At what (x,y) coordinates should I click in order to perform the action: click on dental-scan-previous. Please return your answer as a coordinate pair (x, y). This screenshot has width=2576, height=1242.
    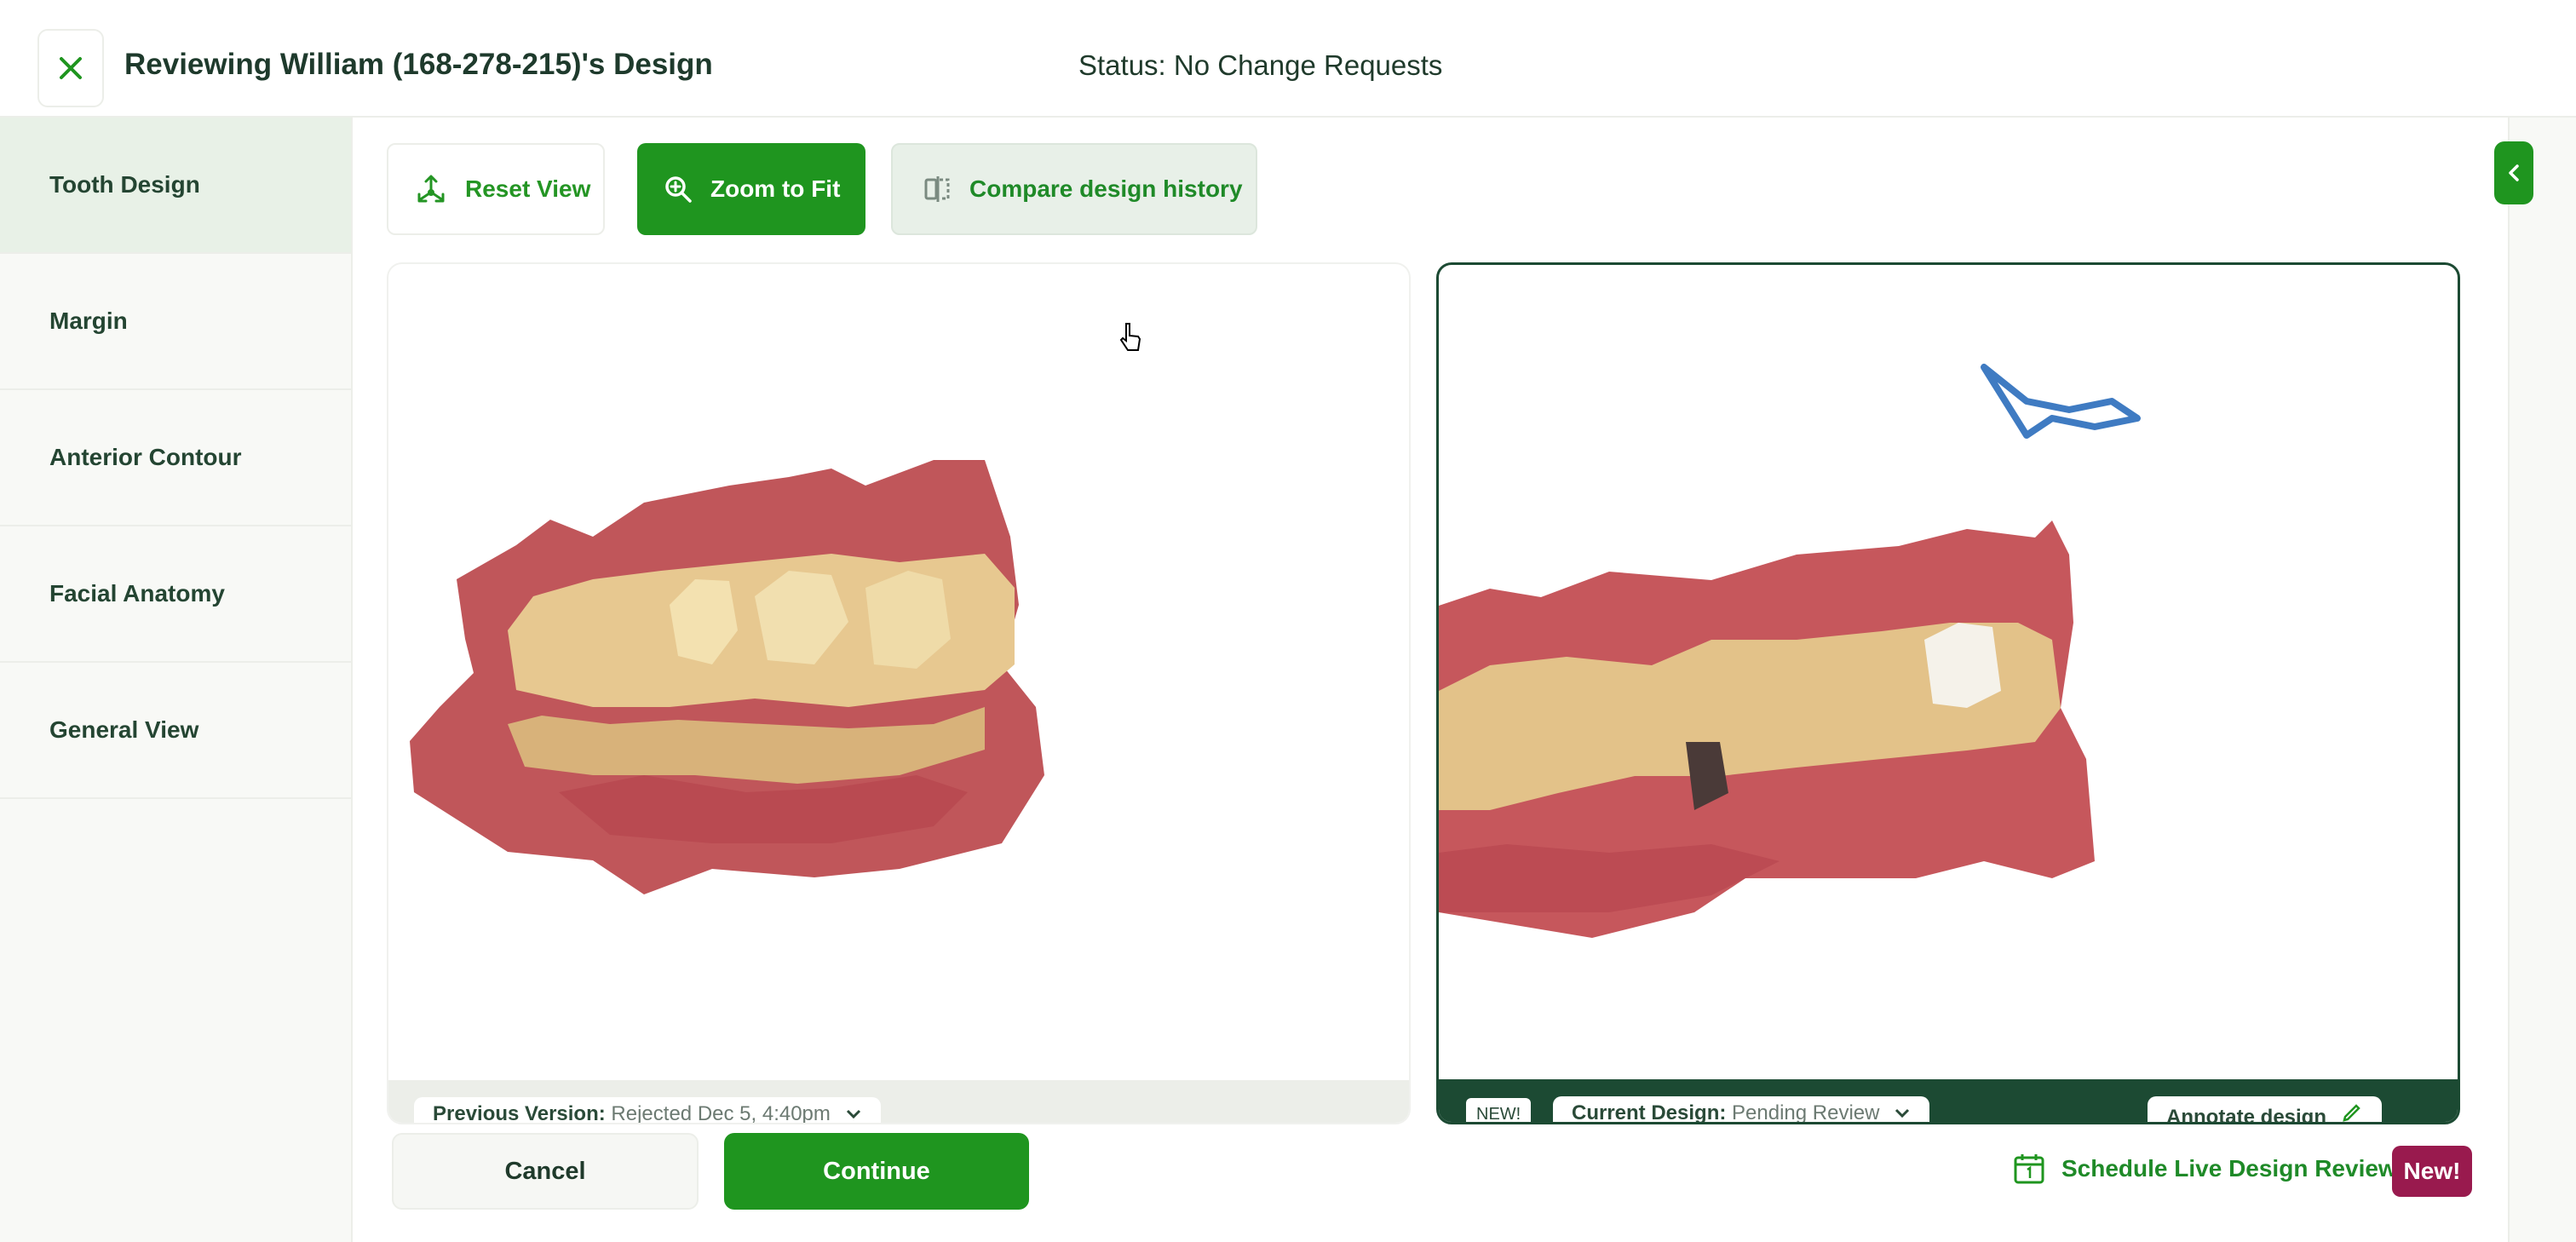
    Looking at the image, I should click on (727, 677).